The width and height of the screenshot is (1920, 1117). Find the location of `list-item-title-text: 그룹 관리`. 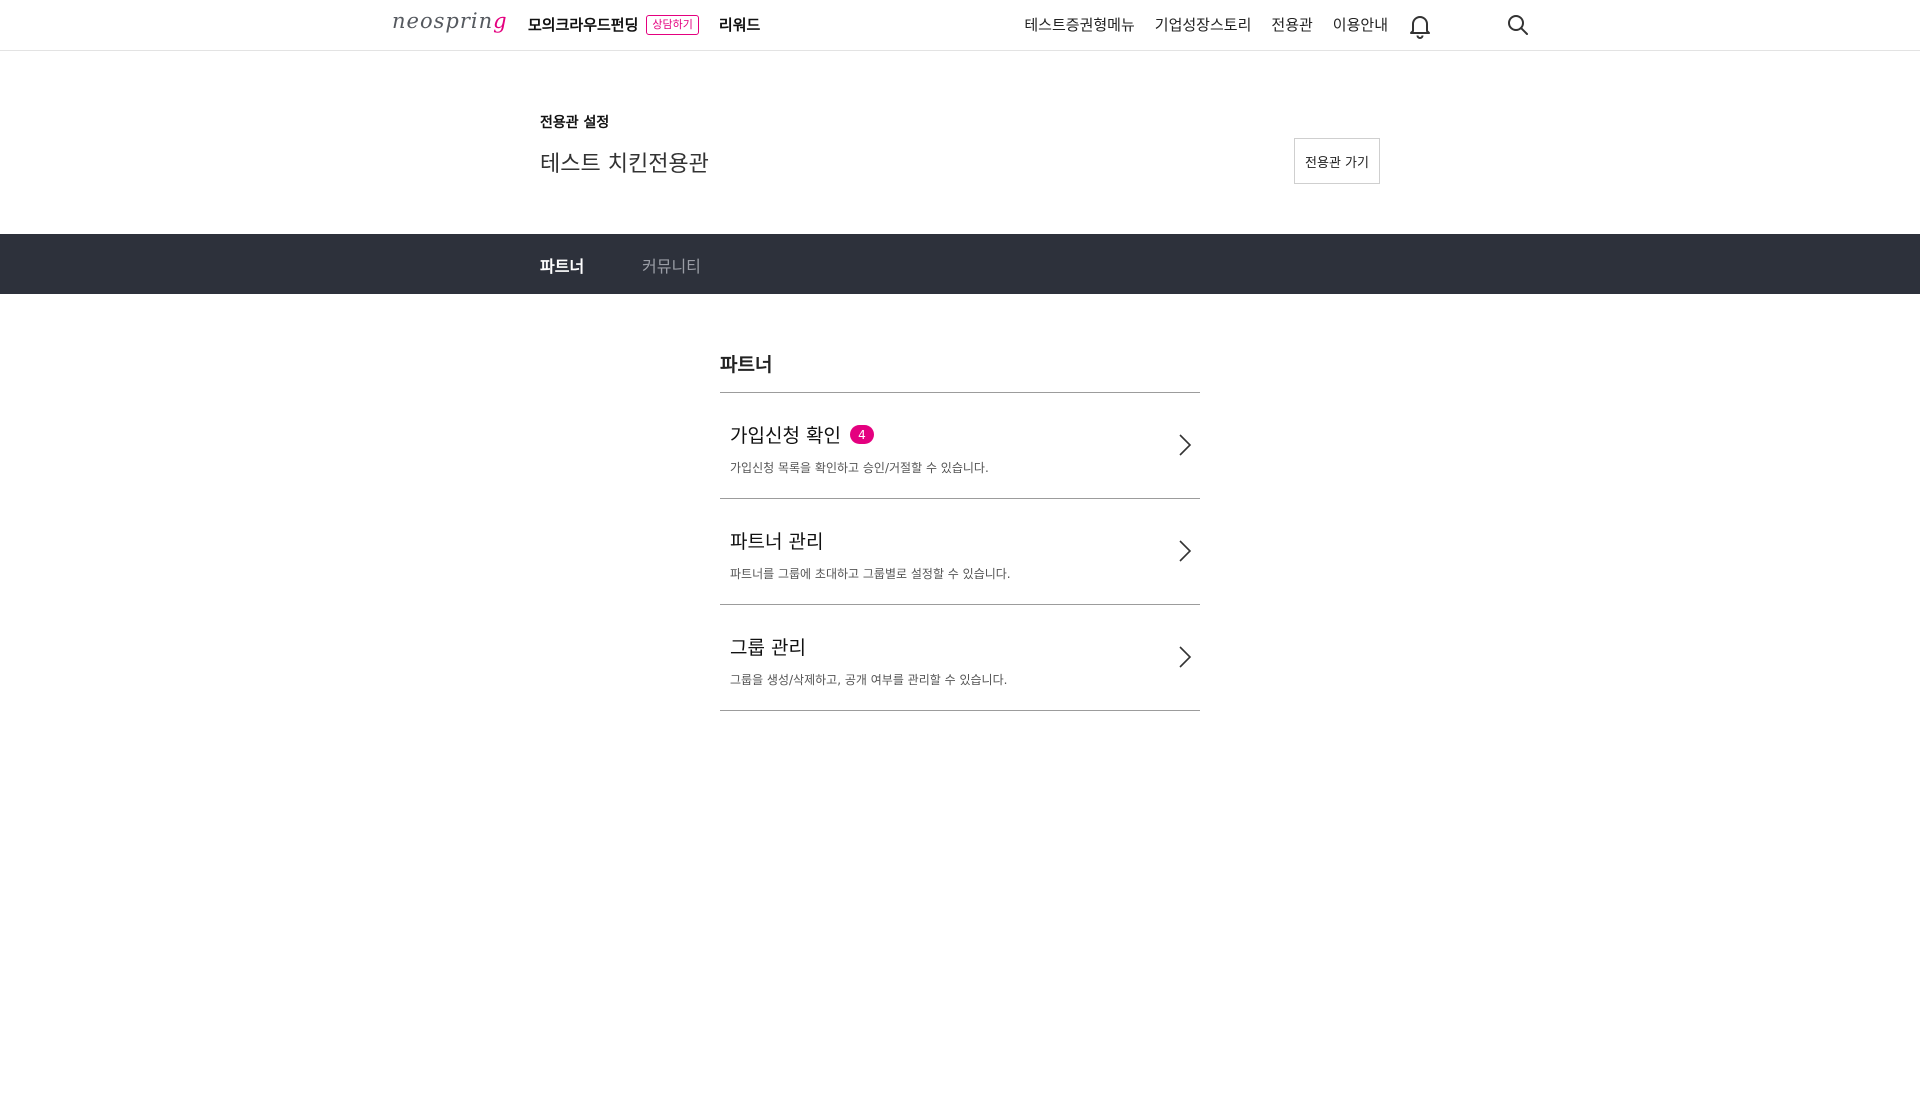

list-item-title-text: 그룹 관리 is located at coordinates (768, 648).